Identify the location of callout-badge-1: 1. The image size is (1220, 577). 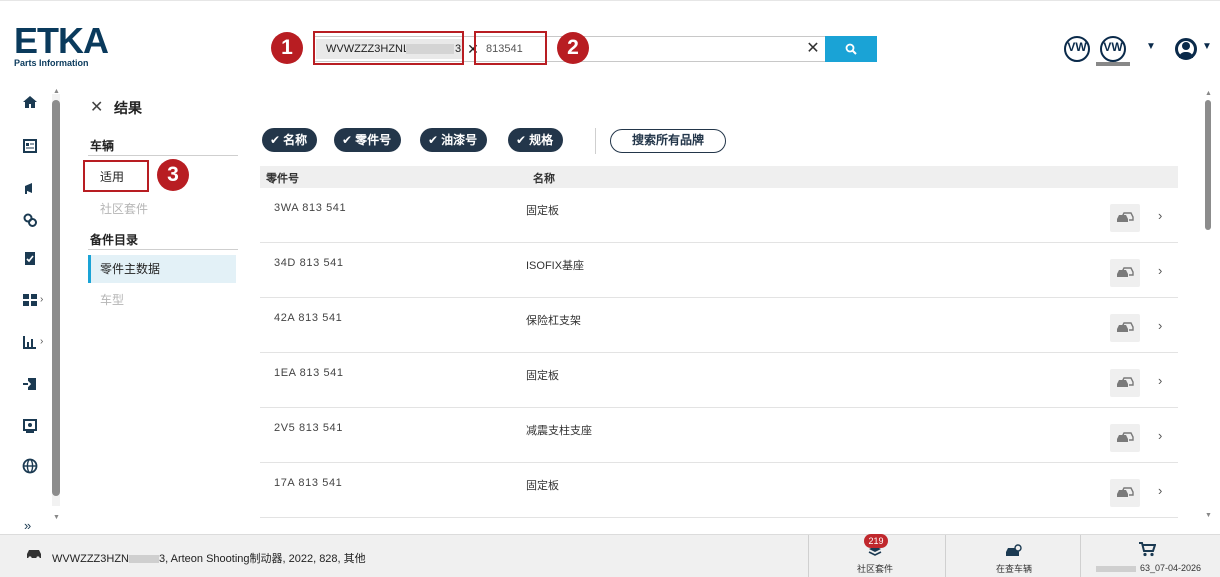
(287, 48).